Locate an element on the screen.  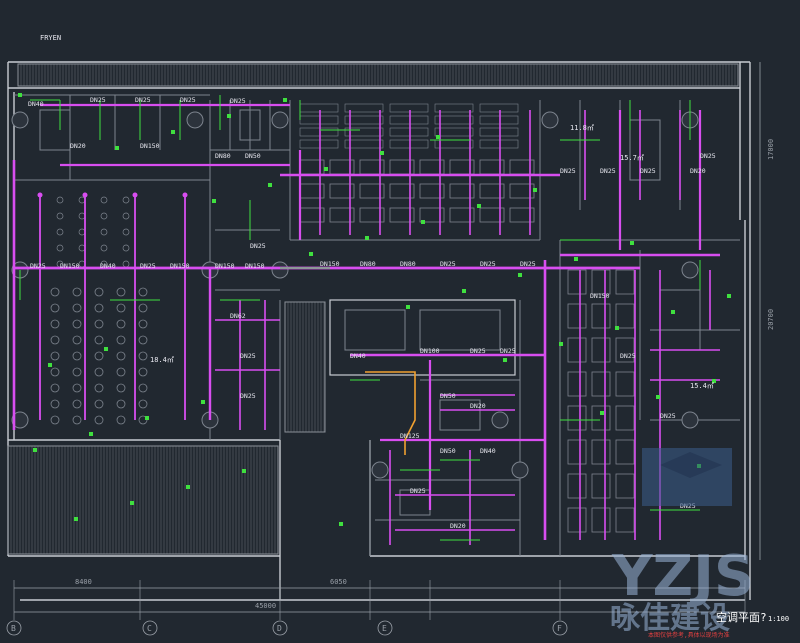
stair-core is located at coordinates (375, 330).